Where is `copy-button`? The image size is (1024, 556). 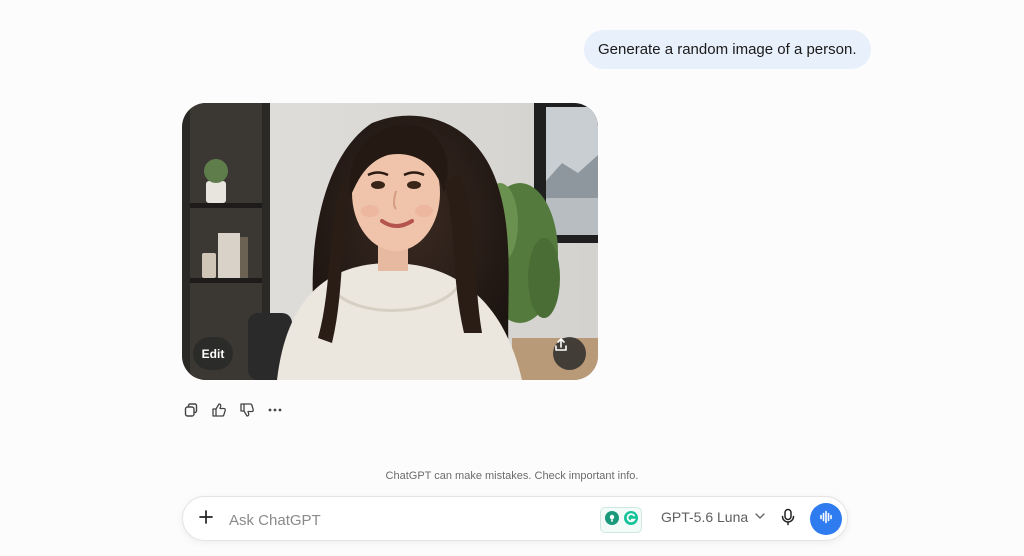
copy-button is located at coordinates (191, 412).